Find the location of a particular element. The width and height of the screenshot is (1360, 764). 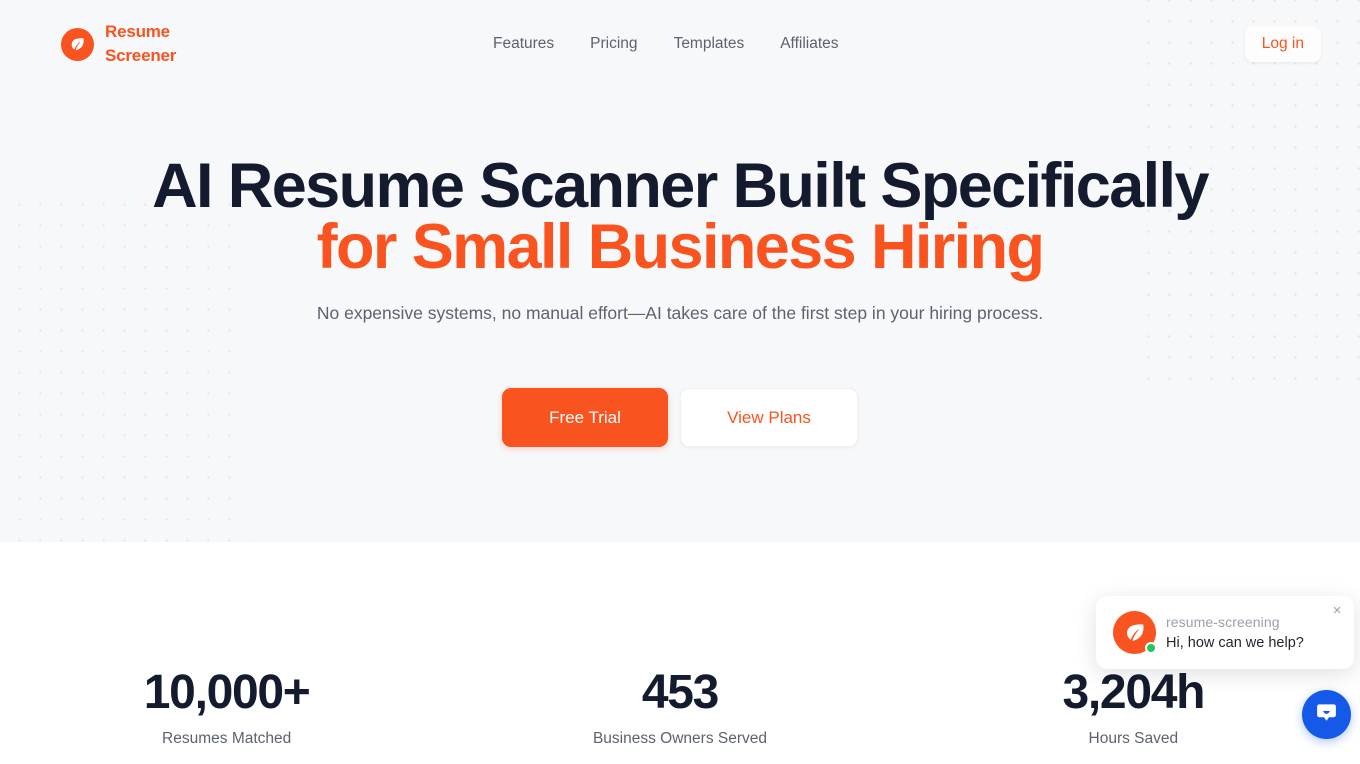

stat-value: 3,204h is located at coordinates (1134, 692).